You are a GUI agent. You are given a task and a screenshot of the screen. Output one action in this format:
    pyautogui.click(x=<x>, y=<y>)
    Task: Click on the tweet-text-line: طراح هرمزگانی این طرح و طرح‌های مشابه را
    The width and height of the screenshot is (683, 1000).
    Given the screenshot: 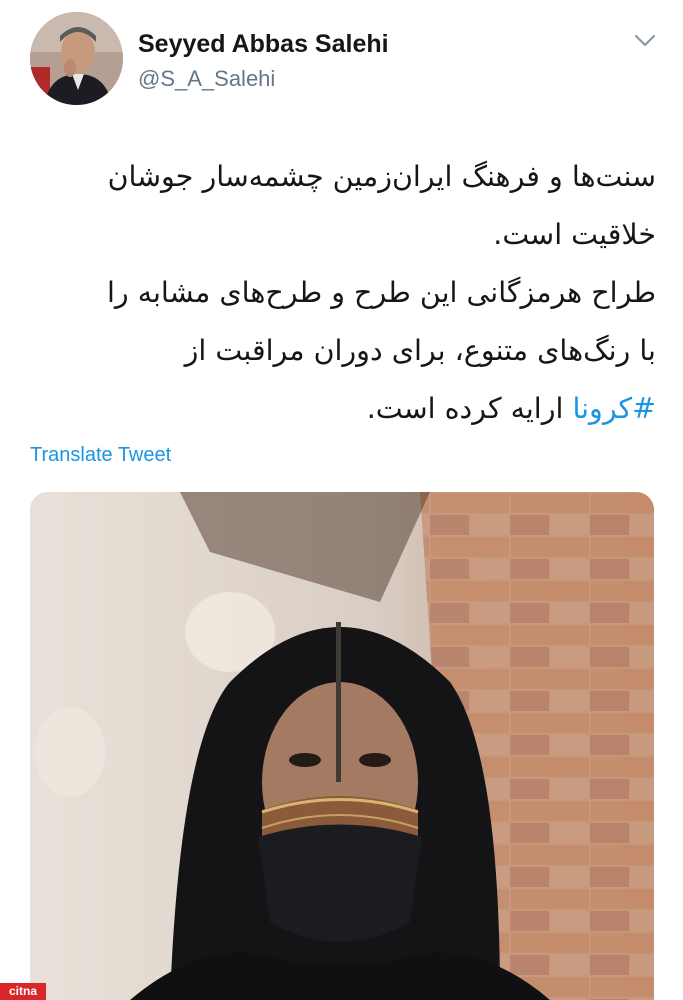 What is the action you would take?
    pyautogui.click(x=381, y=292)
    